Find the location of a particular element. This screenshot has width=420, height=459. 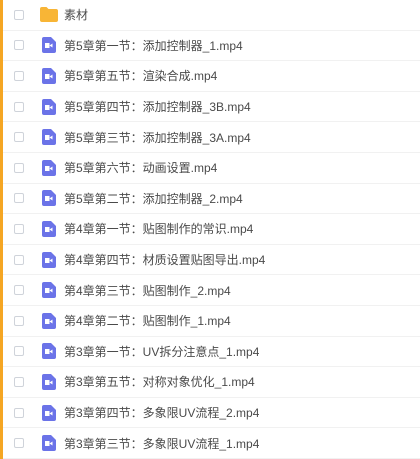

list-item-file: 第5章第六节：动画设置.mp4 is located at coordinates (211, 168).